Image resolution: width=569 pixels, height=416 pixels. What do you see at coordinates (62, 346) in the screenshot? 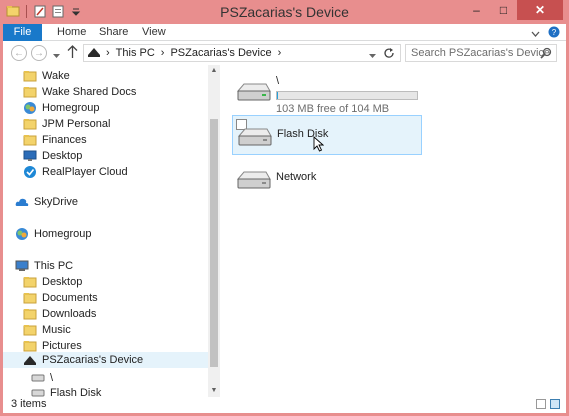
I see `nav-item-label: Pictures` at bounding box center [62, 346].